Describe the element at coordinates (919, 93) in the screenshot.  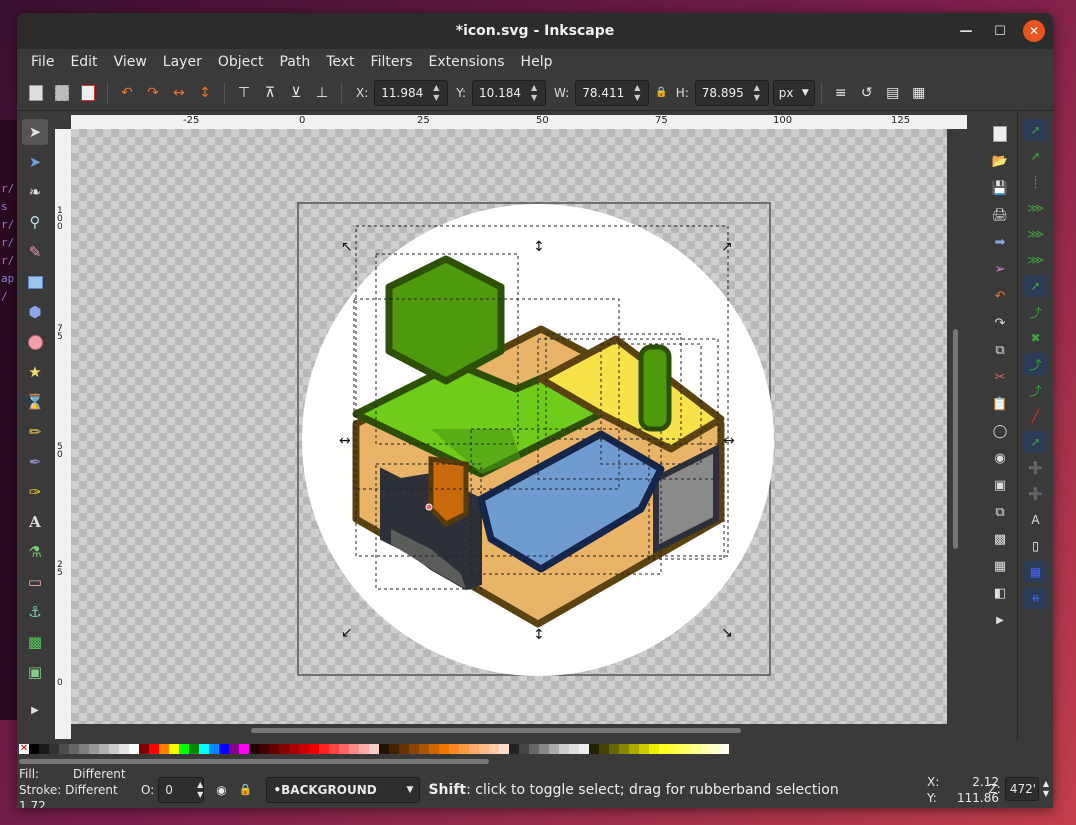
I see `move-patterns-icon: ▦` at that location.